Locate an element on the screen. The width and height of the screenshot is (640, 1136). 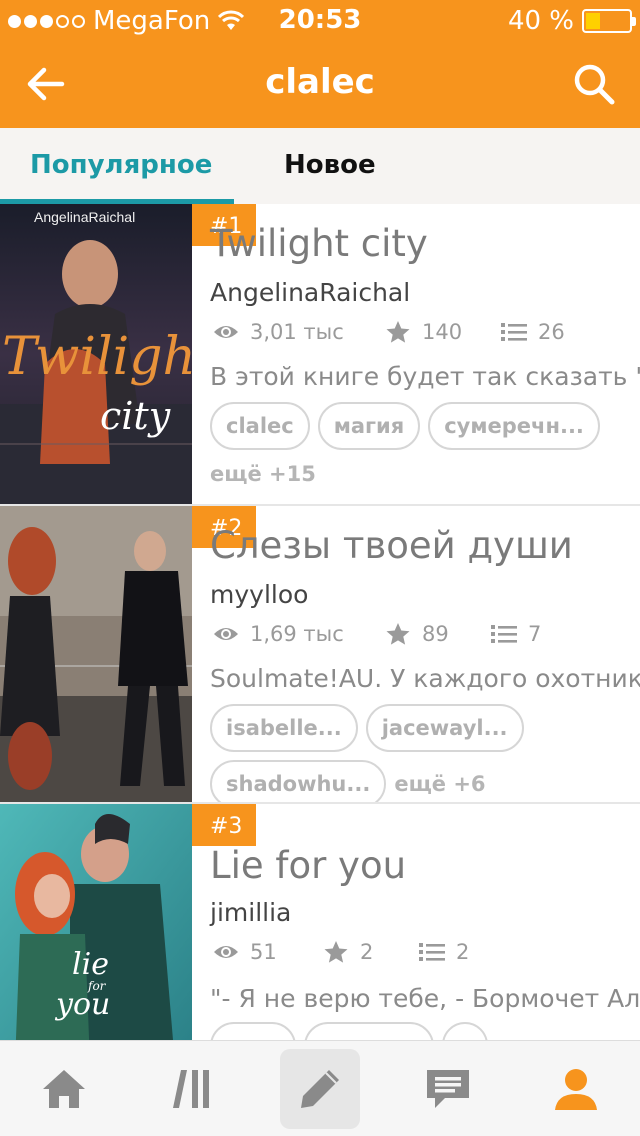
search-icon is located at coordinates (594, 84).